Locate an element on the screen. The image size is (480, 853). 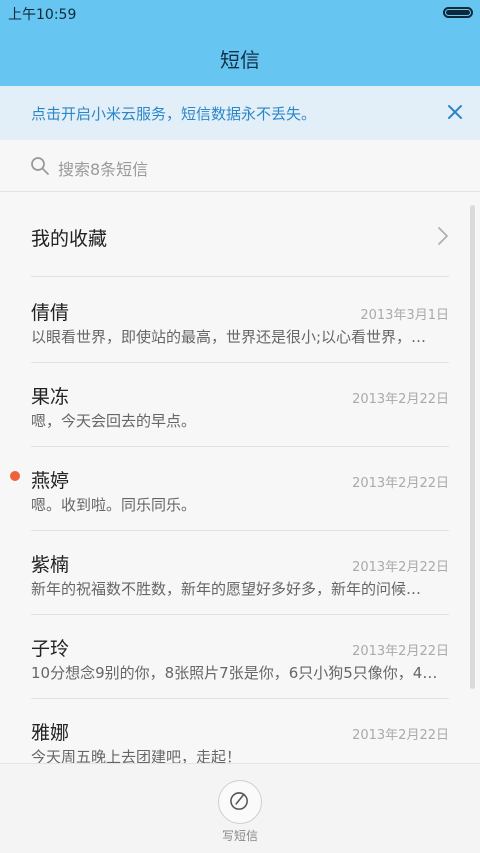
compose-label: 写短信 is located at coordinates (239, 836).